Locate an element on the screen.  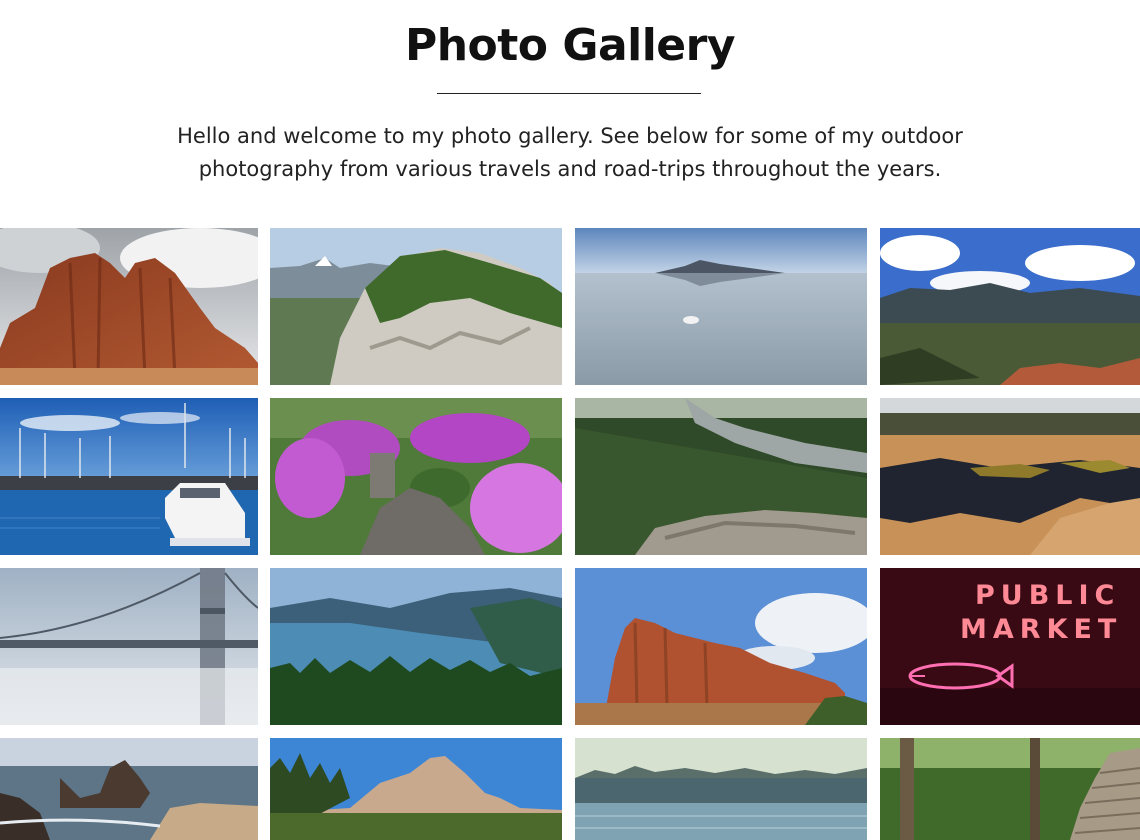
photo-tile-public-market-sign: PUBLIC MARKET is located at coordinates (1010, 646).